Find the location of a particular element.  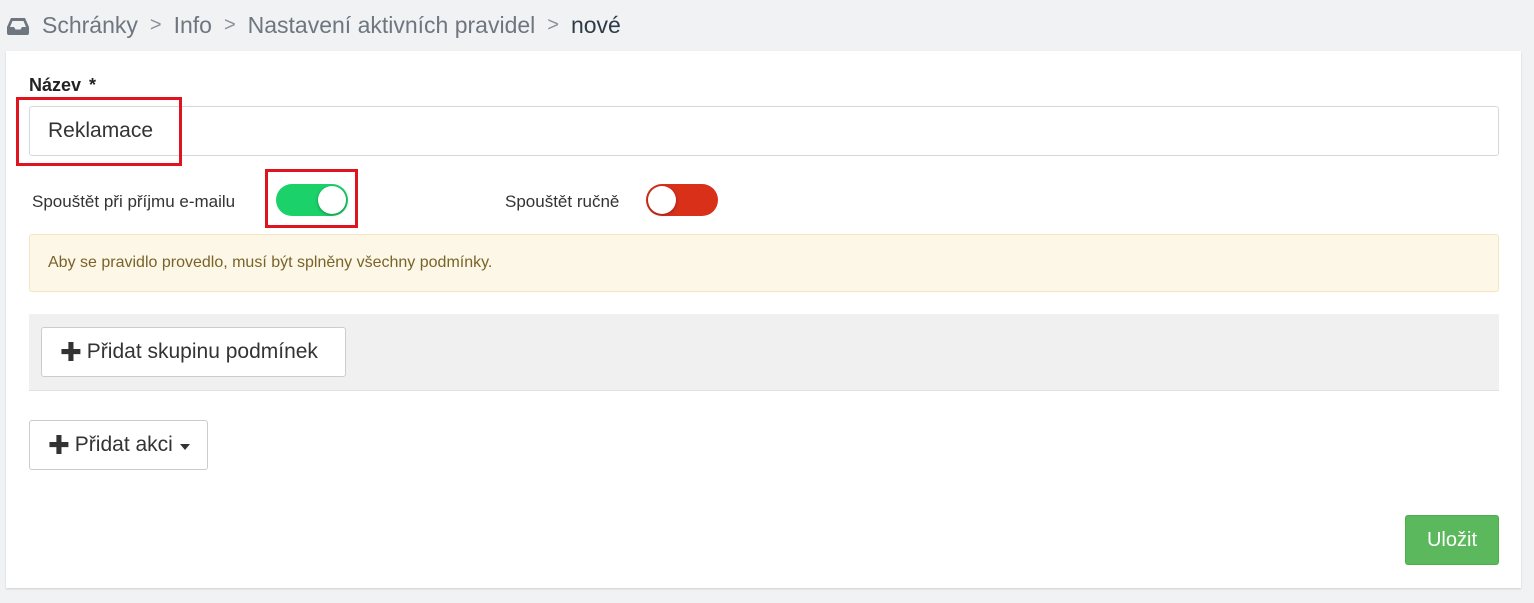

trigger-manual-label: Spouštět ručně is located at coordinates (562, 201).